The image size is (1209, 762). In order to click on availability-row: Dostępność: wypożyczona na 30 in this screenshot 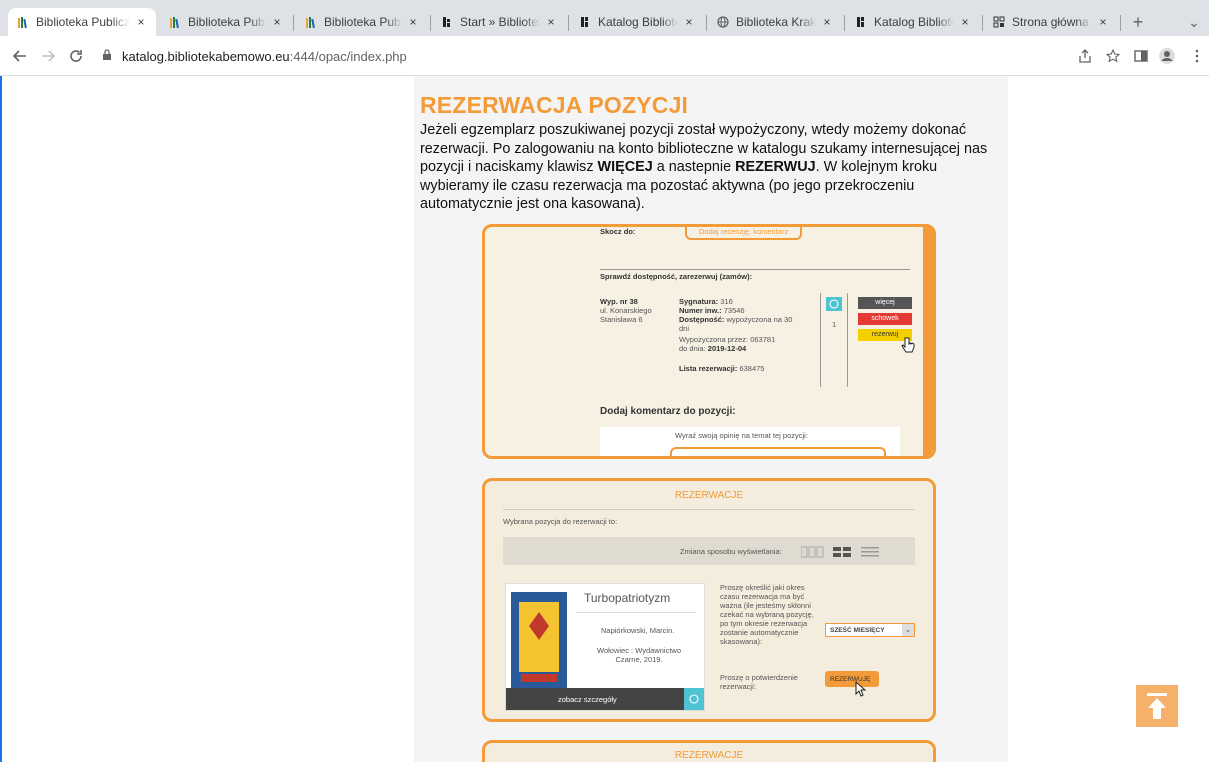, I will do `click(736, 319)`.